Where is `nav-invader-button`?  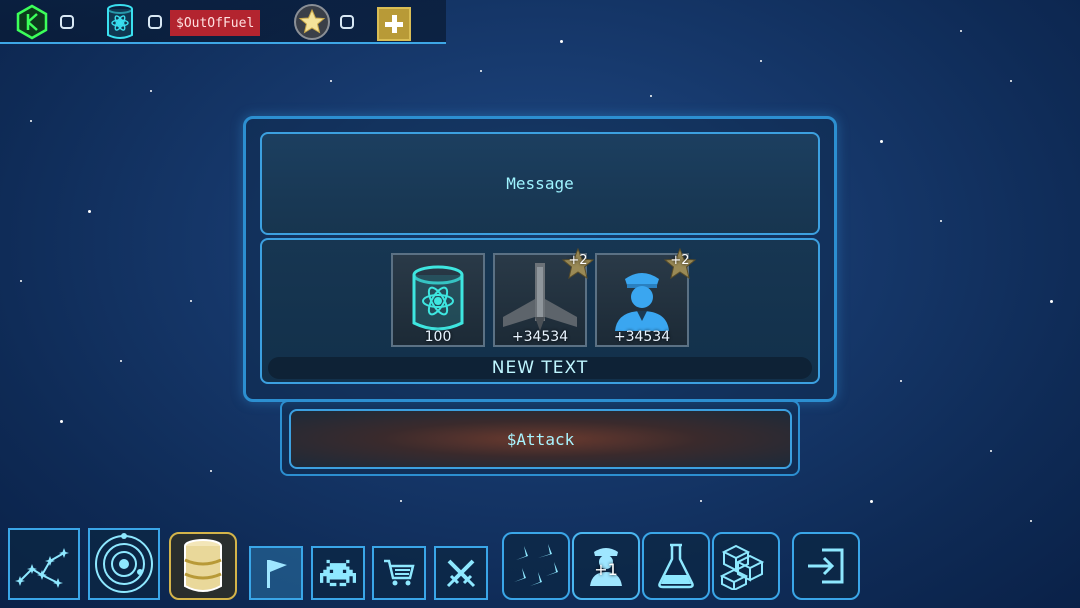 nav-invader-button is located at coordinates (338, 573).